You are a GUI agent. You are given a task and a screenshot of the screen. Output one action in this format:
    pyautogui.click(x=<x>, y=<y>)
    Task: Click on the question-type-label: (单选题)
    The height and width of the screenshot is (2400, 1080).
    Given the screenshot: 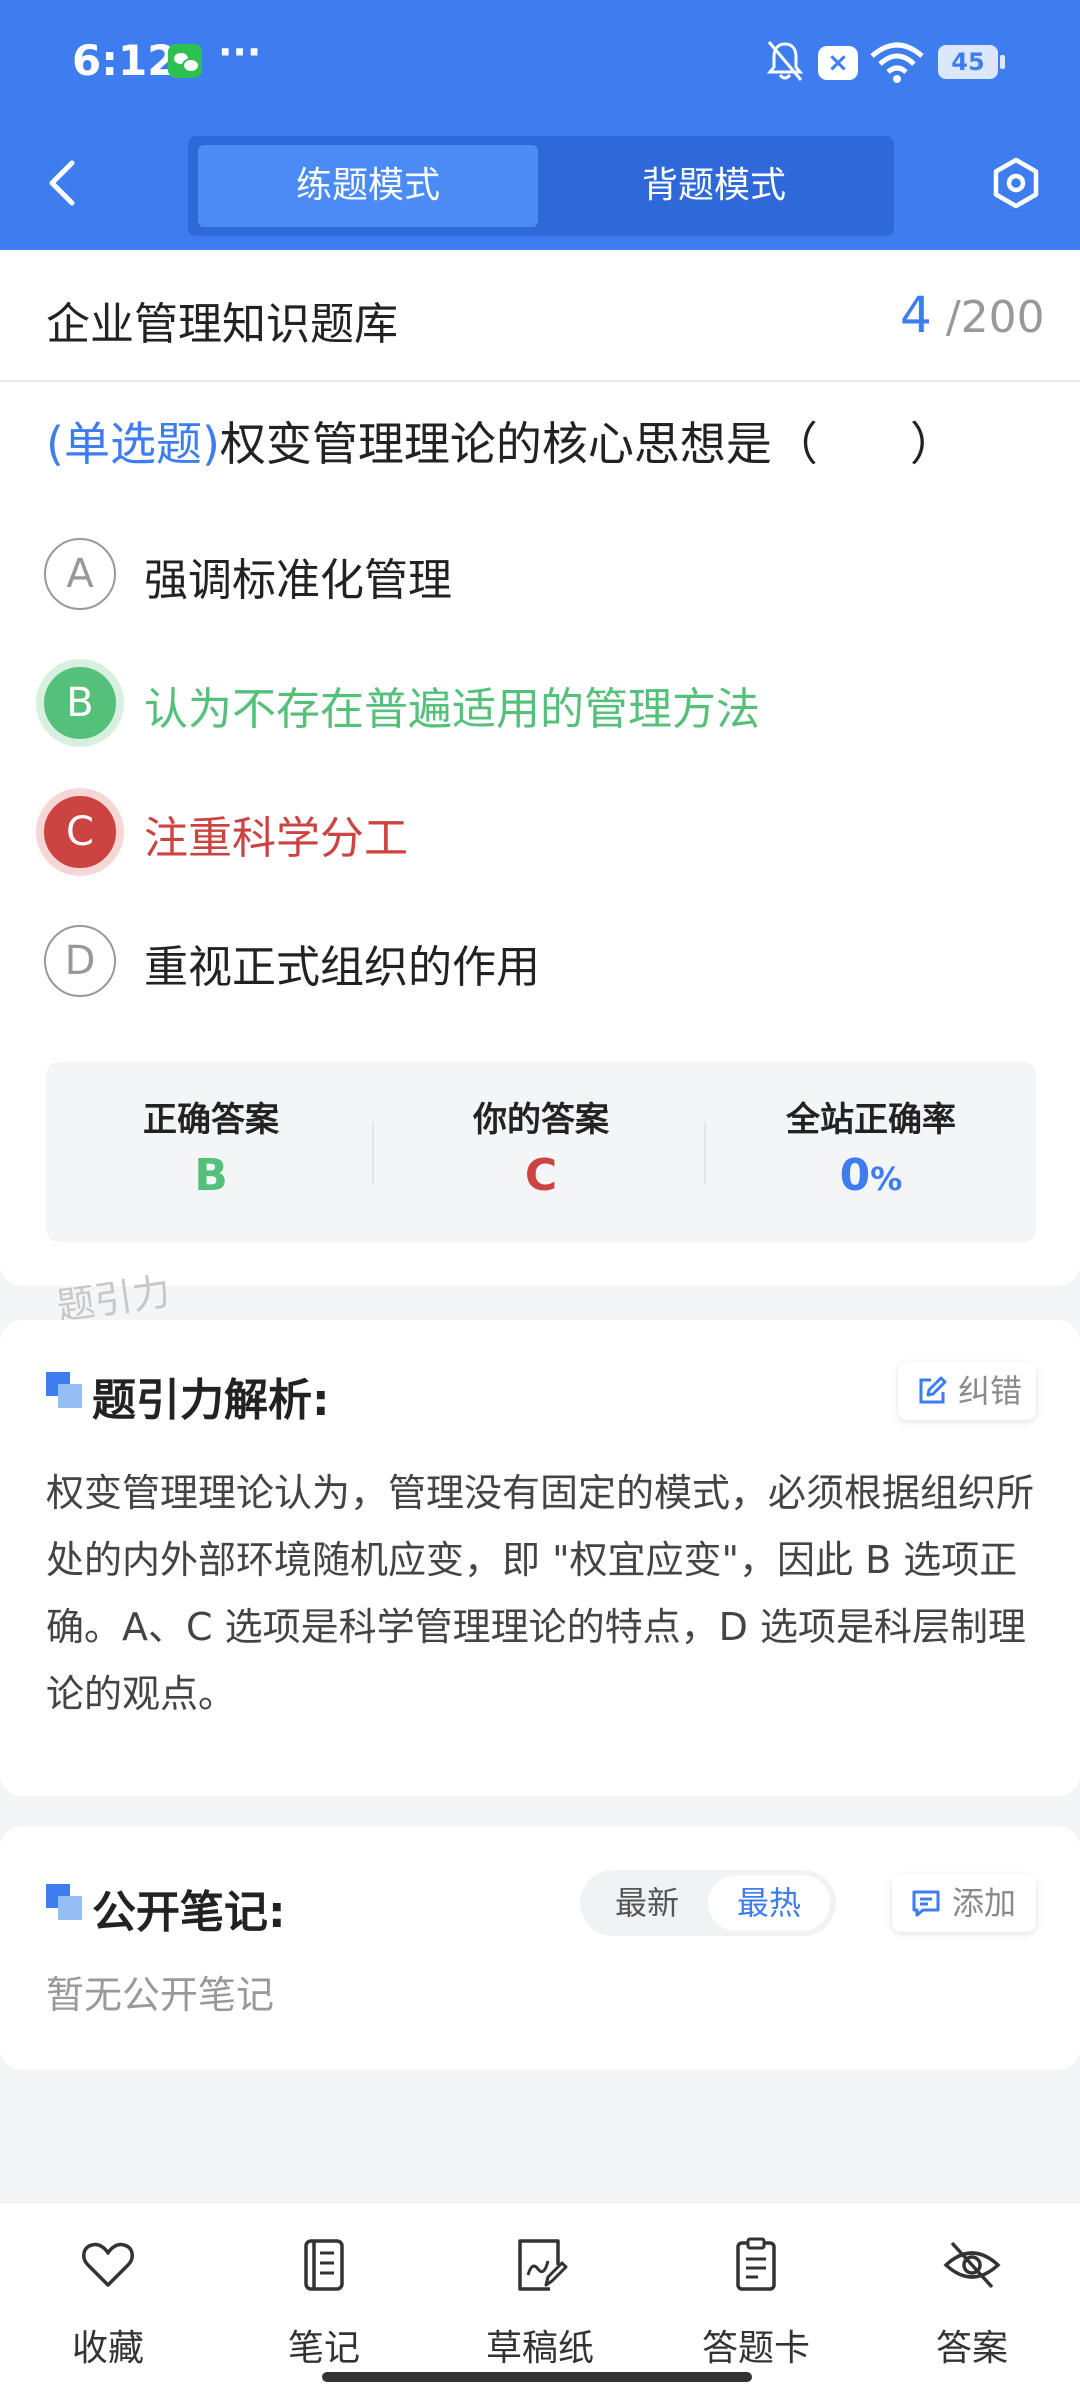 What is the action you would take?
    pyautogui.click(x=133, y=444)
    